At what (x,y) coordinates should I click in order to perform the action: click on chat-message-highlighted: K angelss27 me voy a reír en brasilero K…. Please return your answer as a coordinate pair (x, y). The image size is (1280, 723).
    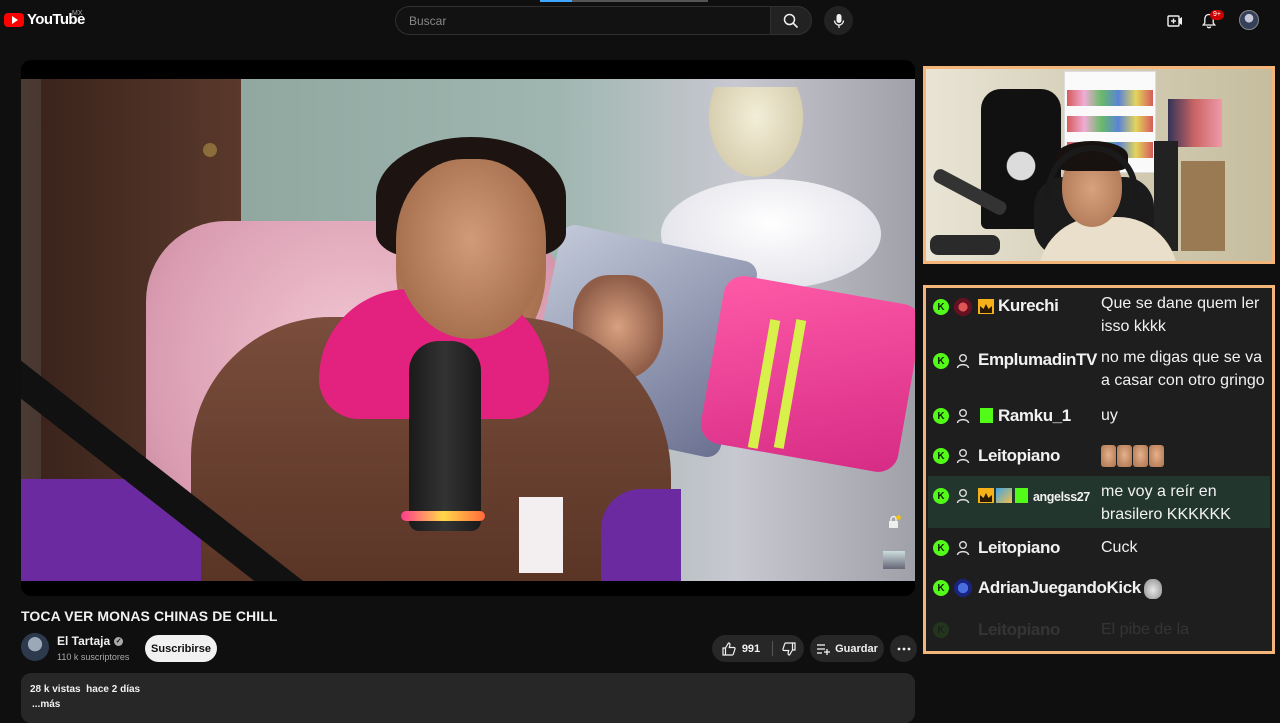
    Looking at the image, I should click on (1099, 502).